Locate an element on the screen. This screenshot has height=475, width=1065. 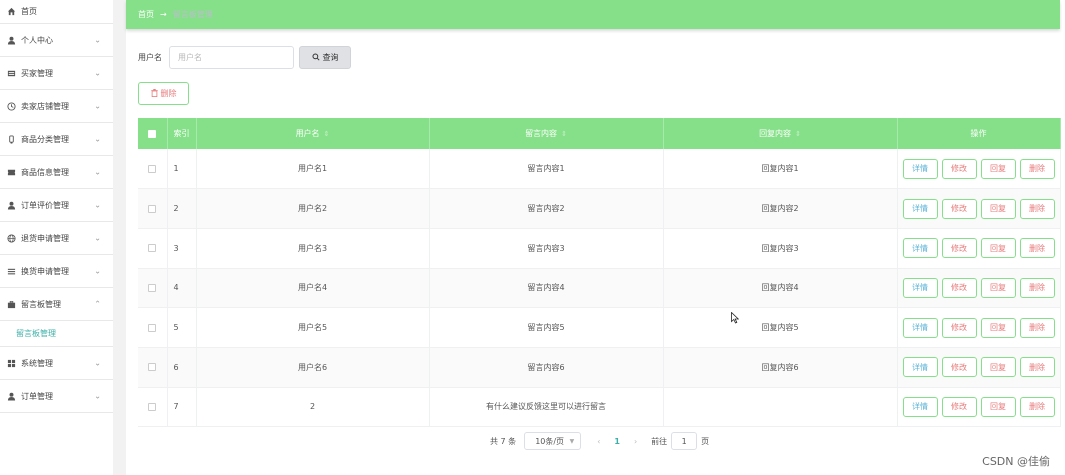
select-all-checkbox is located at coordinates (152, 133).